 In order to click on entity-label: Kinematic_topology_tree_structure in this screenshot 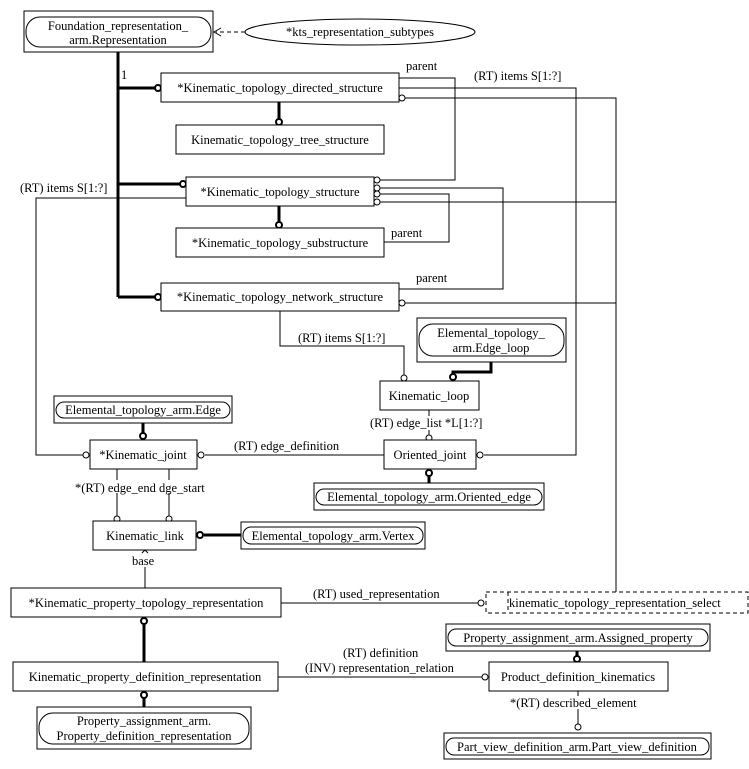, I will do `click(280, 140)`.